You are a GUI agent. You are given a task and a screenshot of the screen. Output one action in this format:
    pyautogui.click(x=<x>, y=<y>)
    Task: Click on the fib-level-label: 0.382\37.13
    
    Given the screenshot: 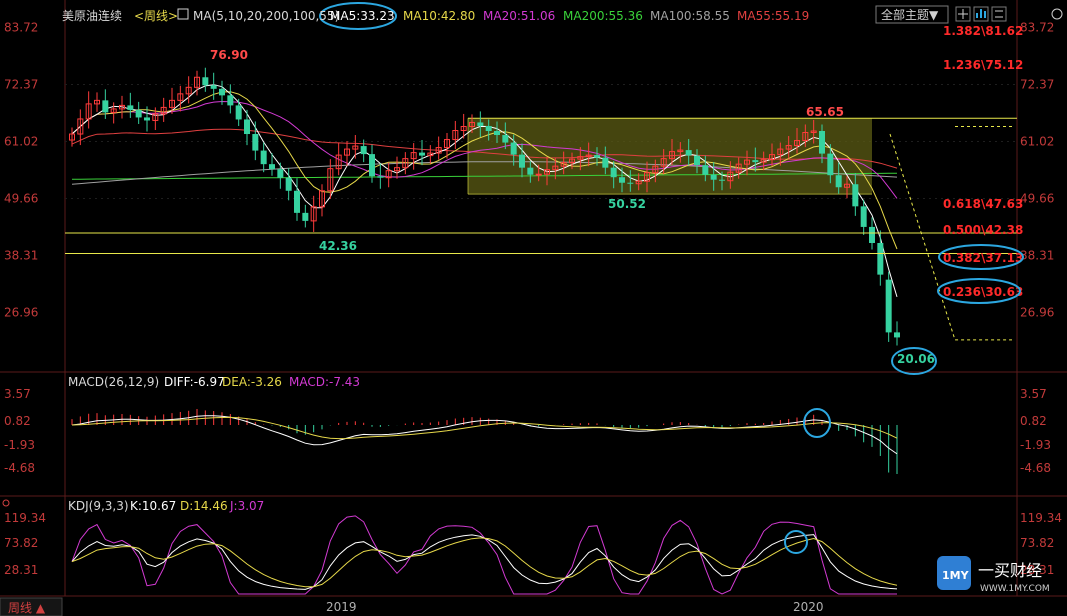 What is the action you would take?
    pyautogui.click(x=983, y=258)
    